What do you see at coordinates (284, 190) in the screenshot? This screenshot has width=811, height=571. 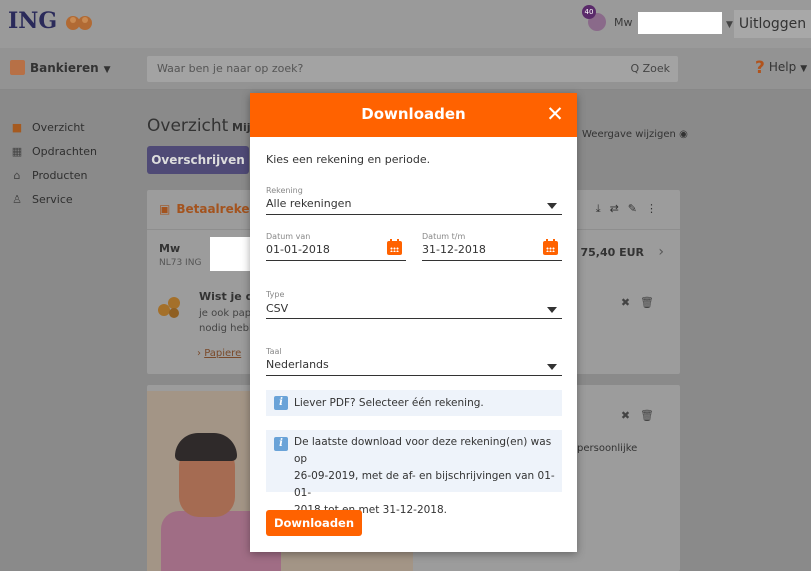 I see `rekening-label: Rekening` at bounding box center [284, 190].